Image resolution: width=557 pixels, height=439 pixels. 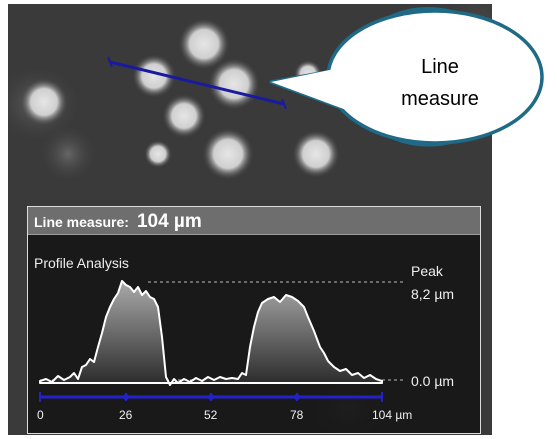 I want to click on axis-tick-label: 52, so click(x=211, y=415).